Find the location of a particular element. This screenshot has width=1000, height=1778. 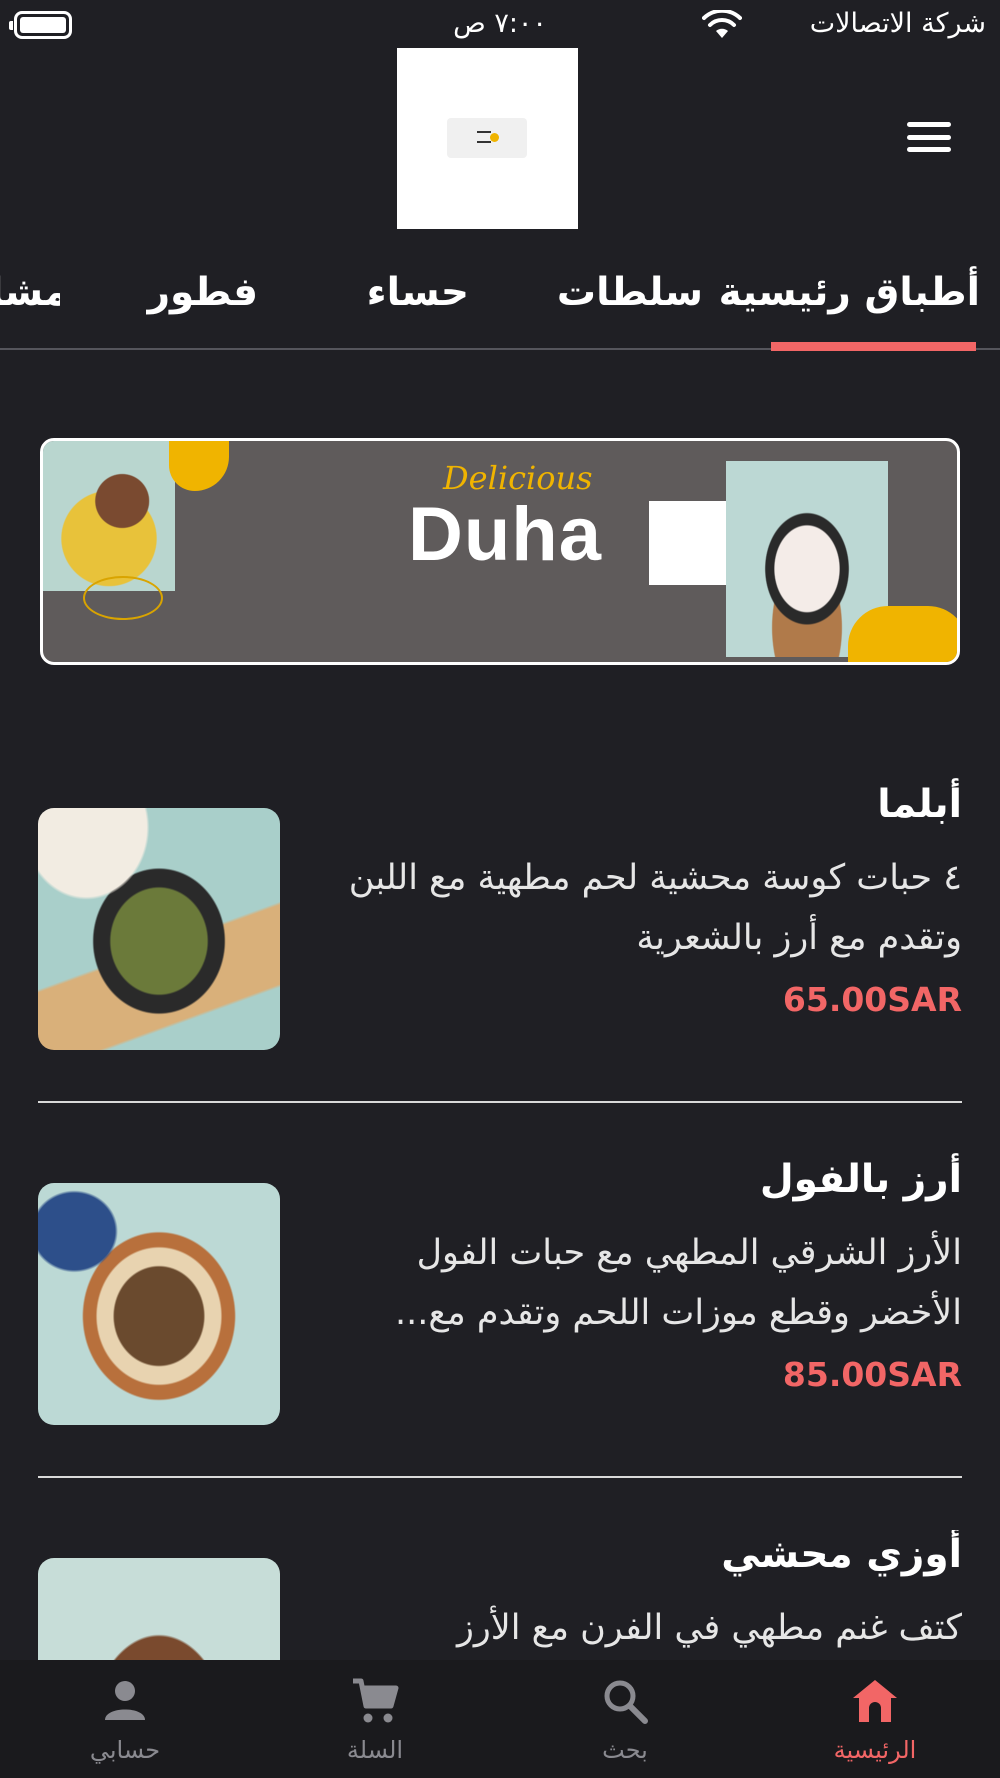

product-name: أرز بالفول is located at coordinates (860, 1179).